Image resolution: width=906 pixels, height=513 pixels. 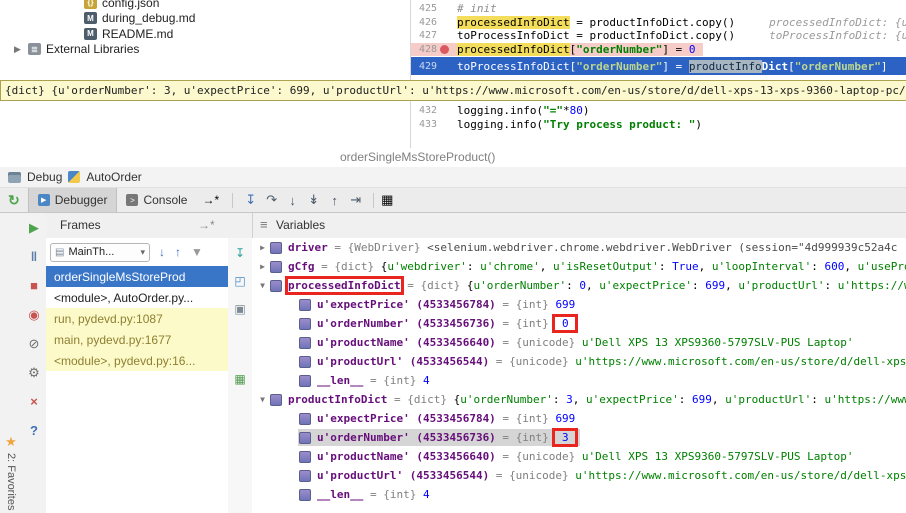 What do you see at coordinates (34, 373) in the screenshot?
I see `settings-icon: ⚙` at bounding box center [34, 373].